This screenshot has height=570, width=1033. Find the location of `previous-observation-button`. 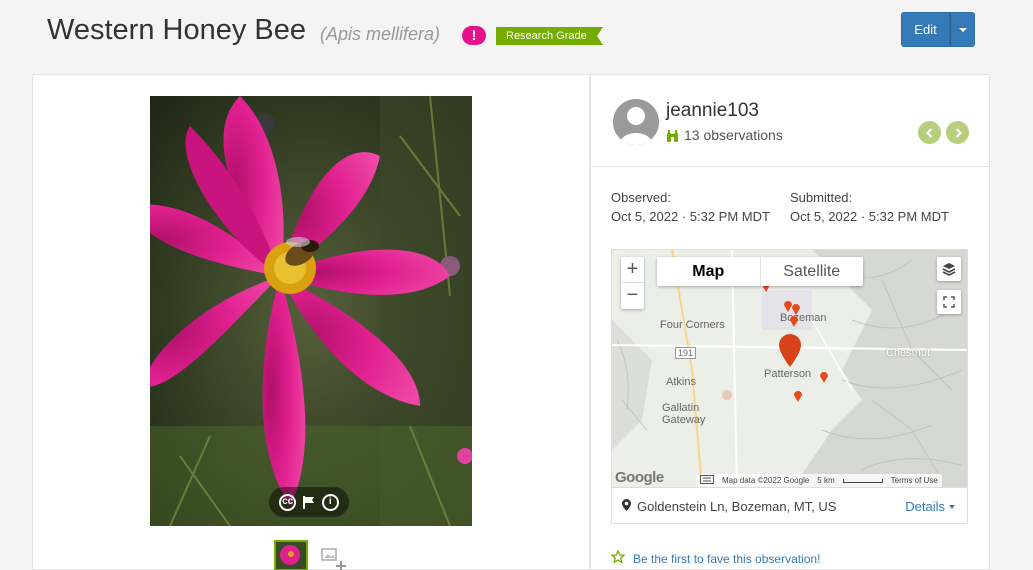

previous-observation-button is located at coordinates (929, 132).